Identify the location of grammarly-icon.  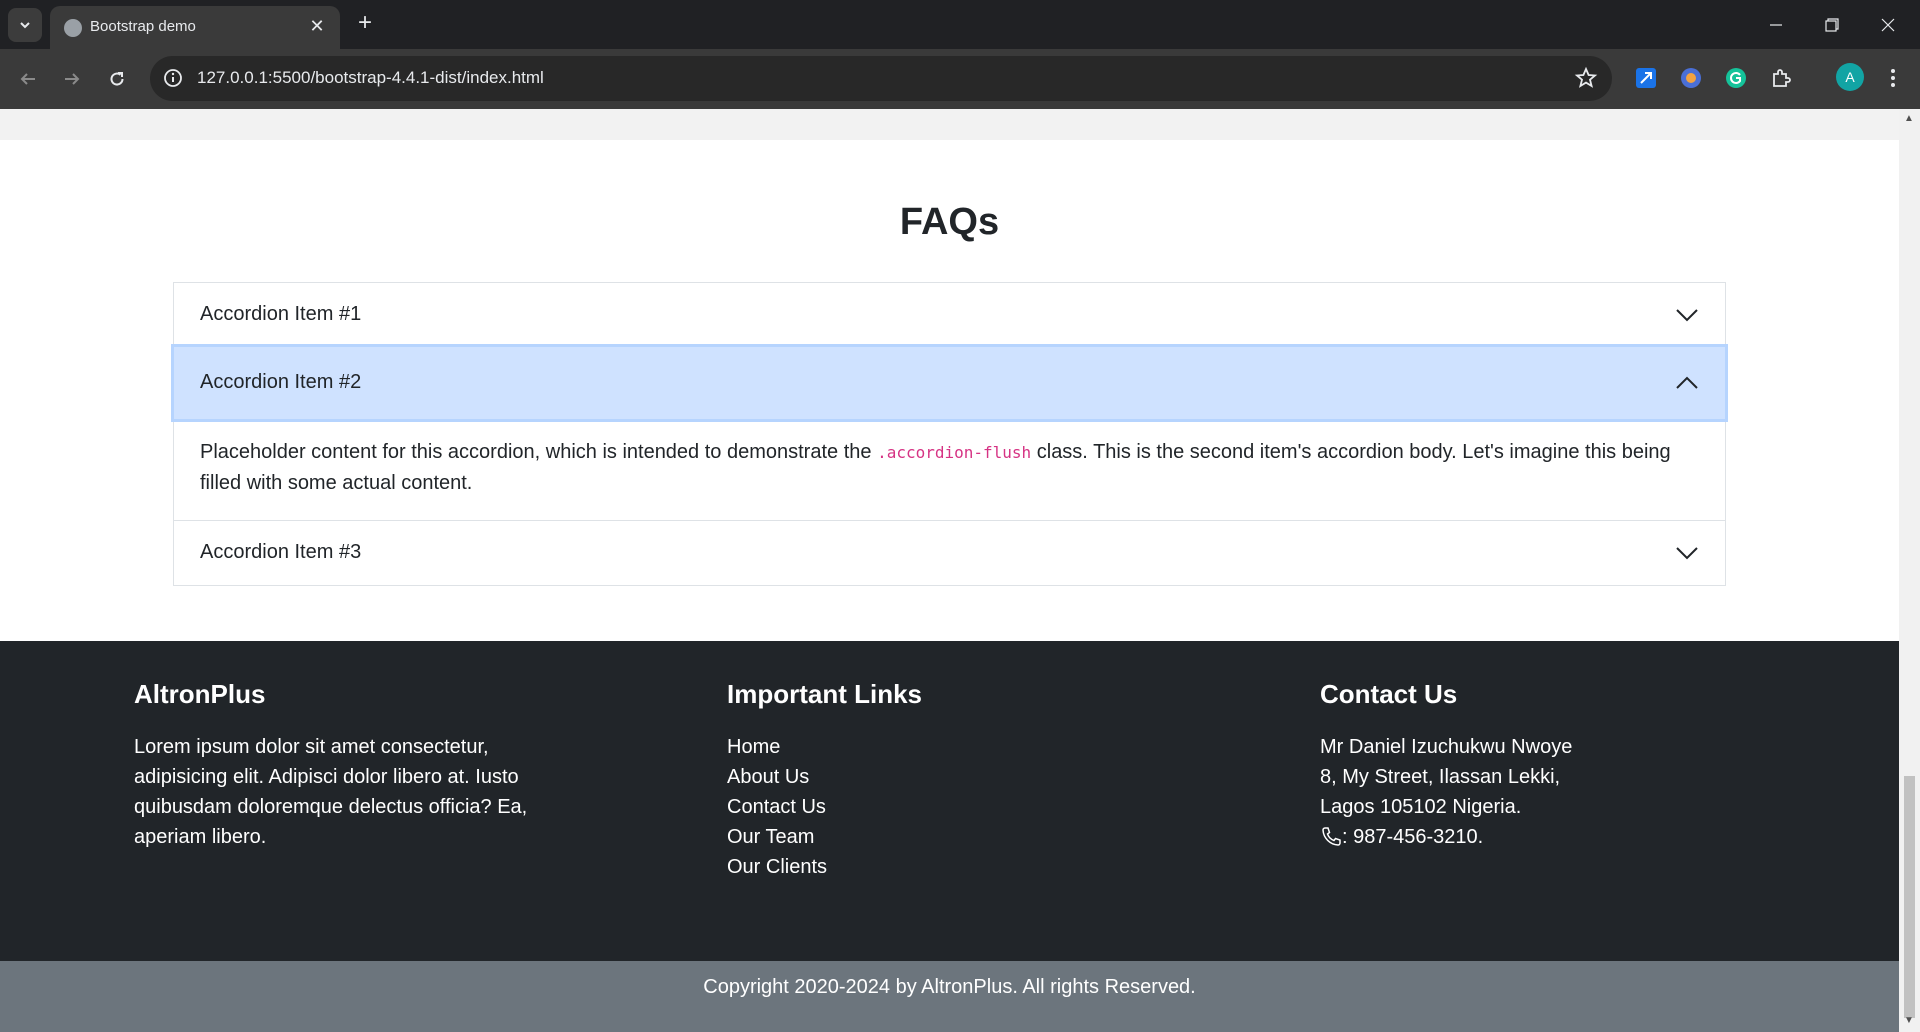
(1736, 78).